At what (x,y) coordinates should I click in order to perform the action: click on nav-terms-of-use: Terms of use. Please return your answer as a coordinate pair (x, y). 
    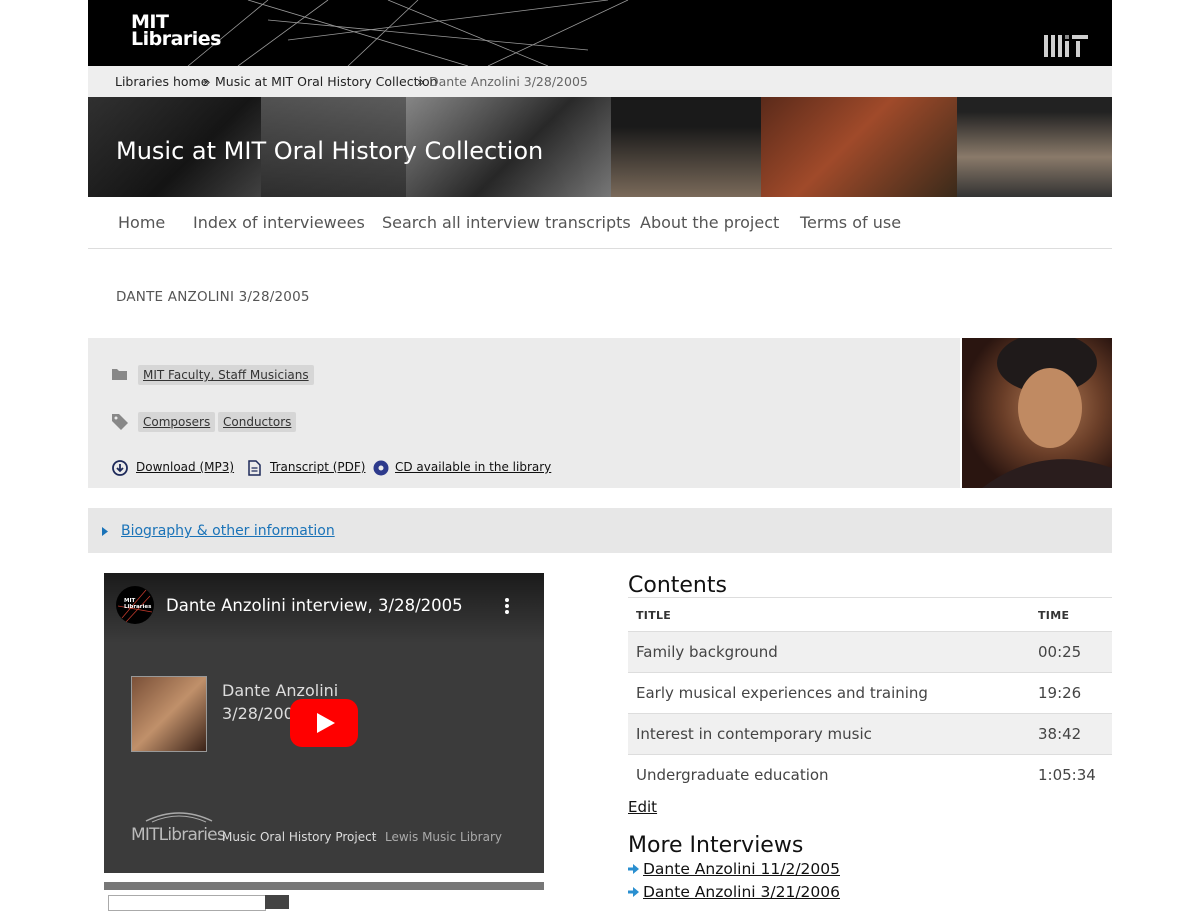
    Looking at the image, I should click on (850, 222).